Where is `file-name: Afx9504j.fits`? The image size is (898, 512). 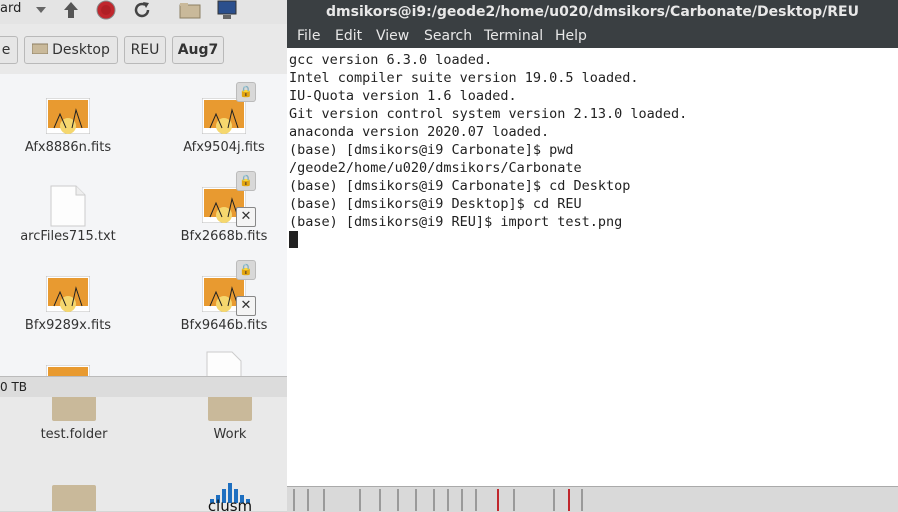
file-name: Afx9504j.fits is located at coordinates (224, 147).